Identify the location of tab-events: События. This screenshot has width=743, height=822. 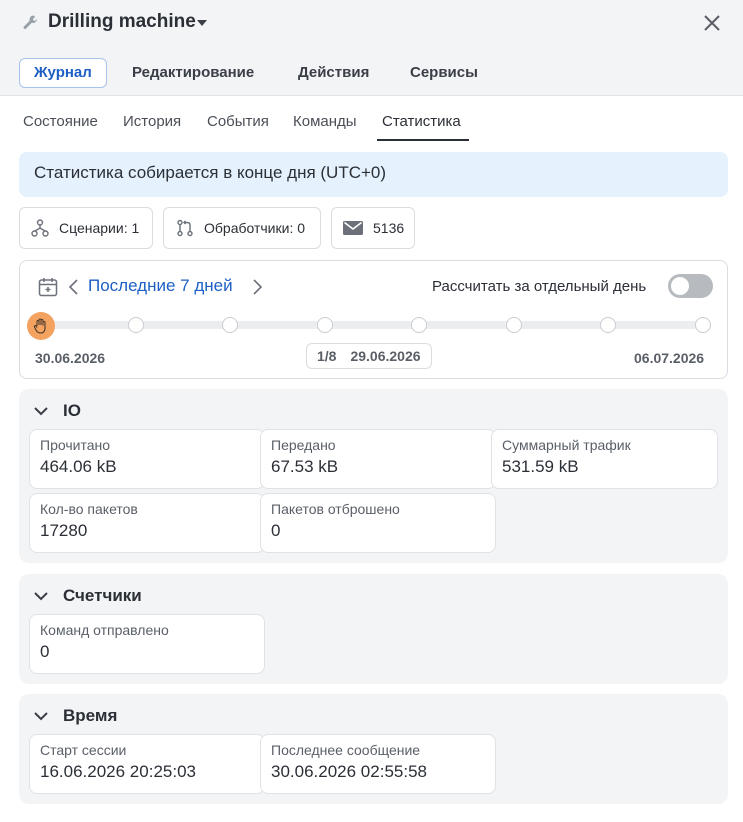
(238, 121).